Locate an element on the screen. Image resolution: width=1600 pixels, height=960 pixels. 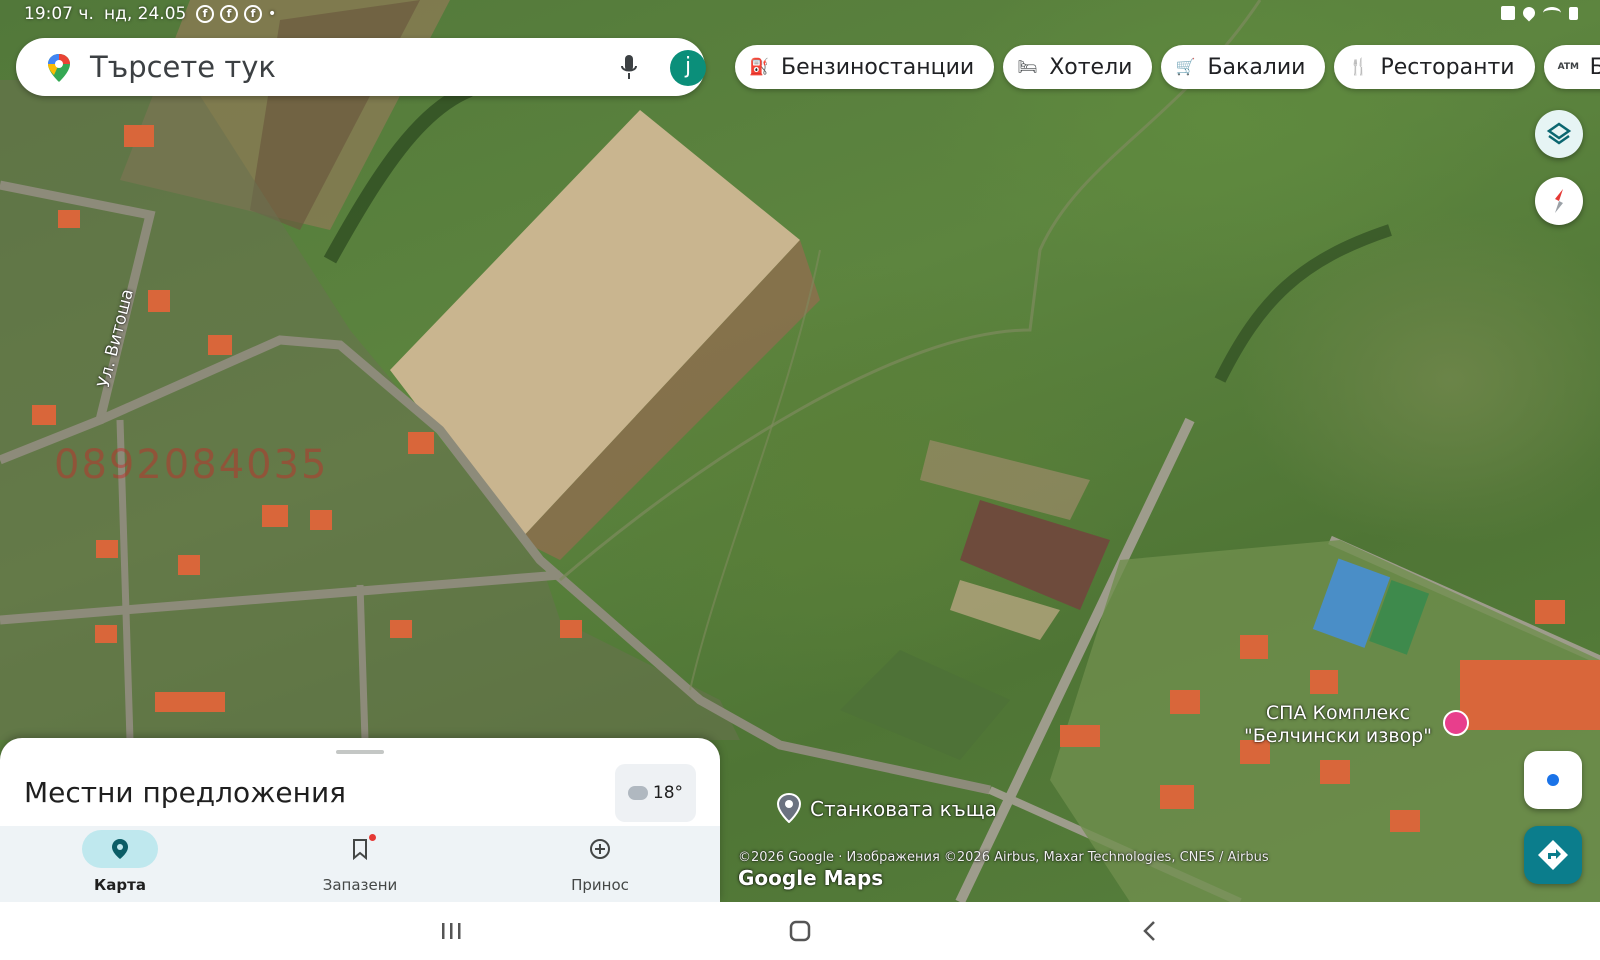
alarm-icon is located at coordinates (1508, 13).